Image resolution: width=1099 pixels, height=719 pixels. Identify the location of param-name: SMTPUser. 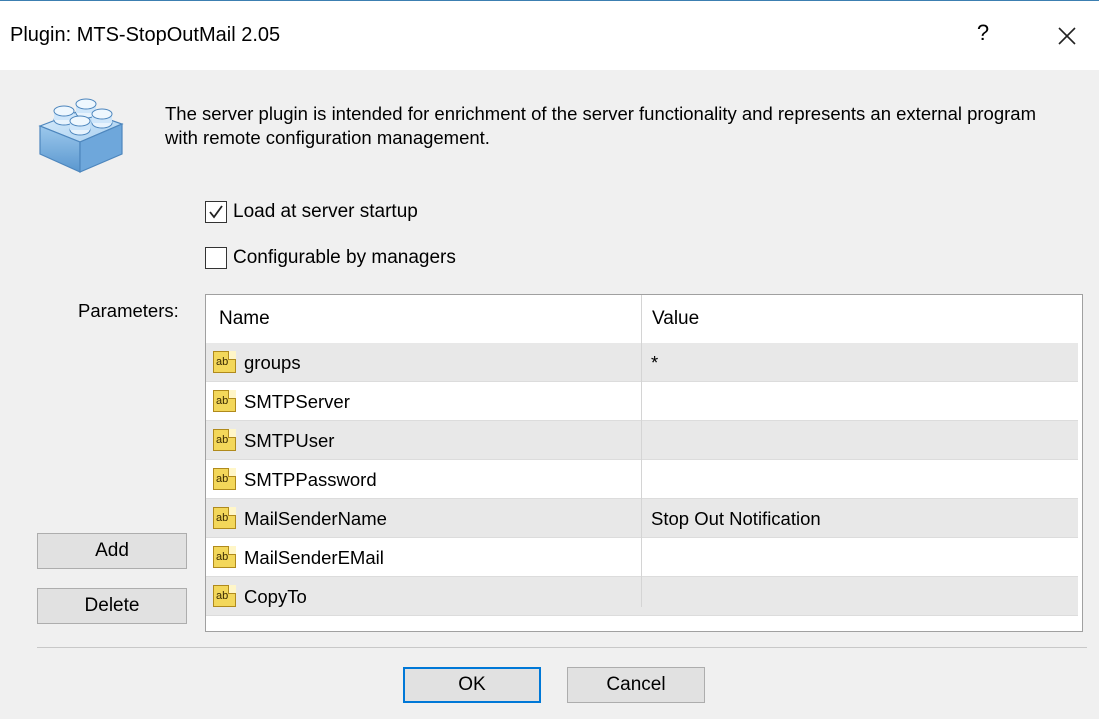
(289, 440).